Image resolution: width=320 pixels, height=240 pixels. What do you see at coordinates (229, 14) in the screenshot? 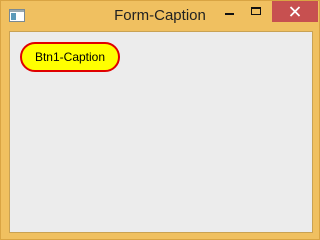
I see `minimize-icon` at bounding box center [229, 14].